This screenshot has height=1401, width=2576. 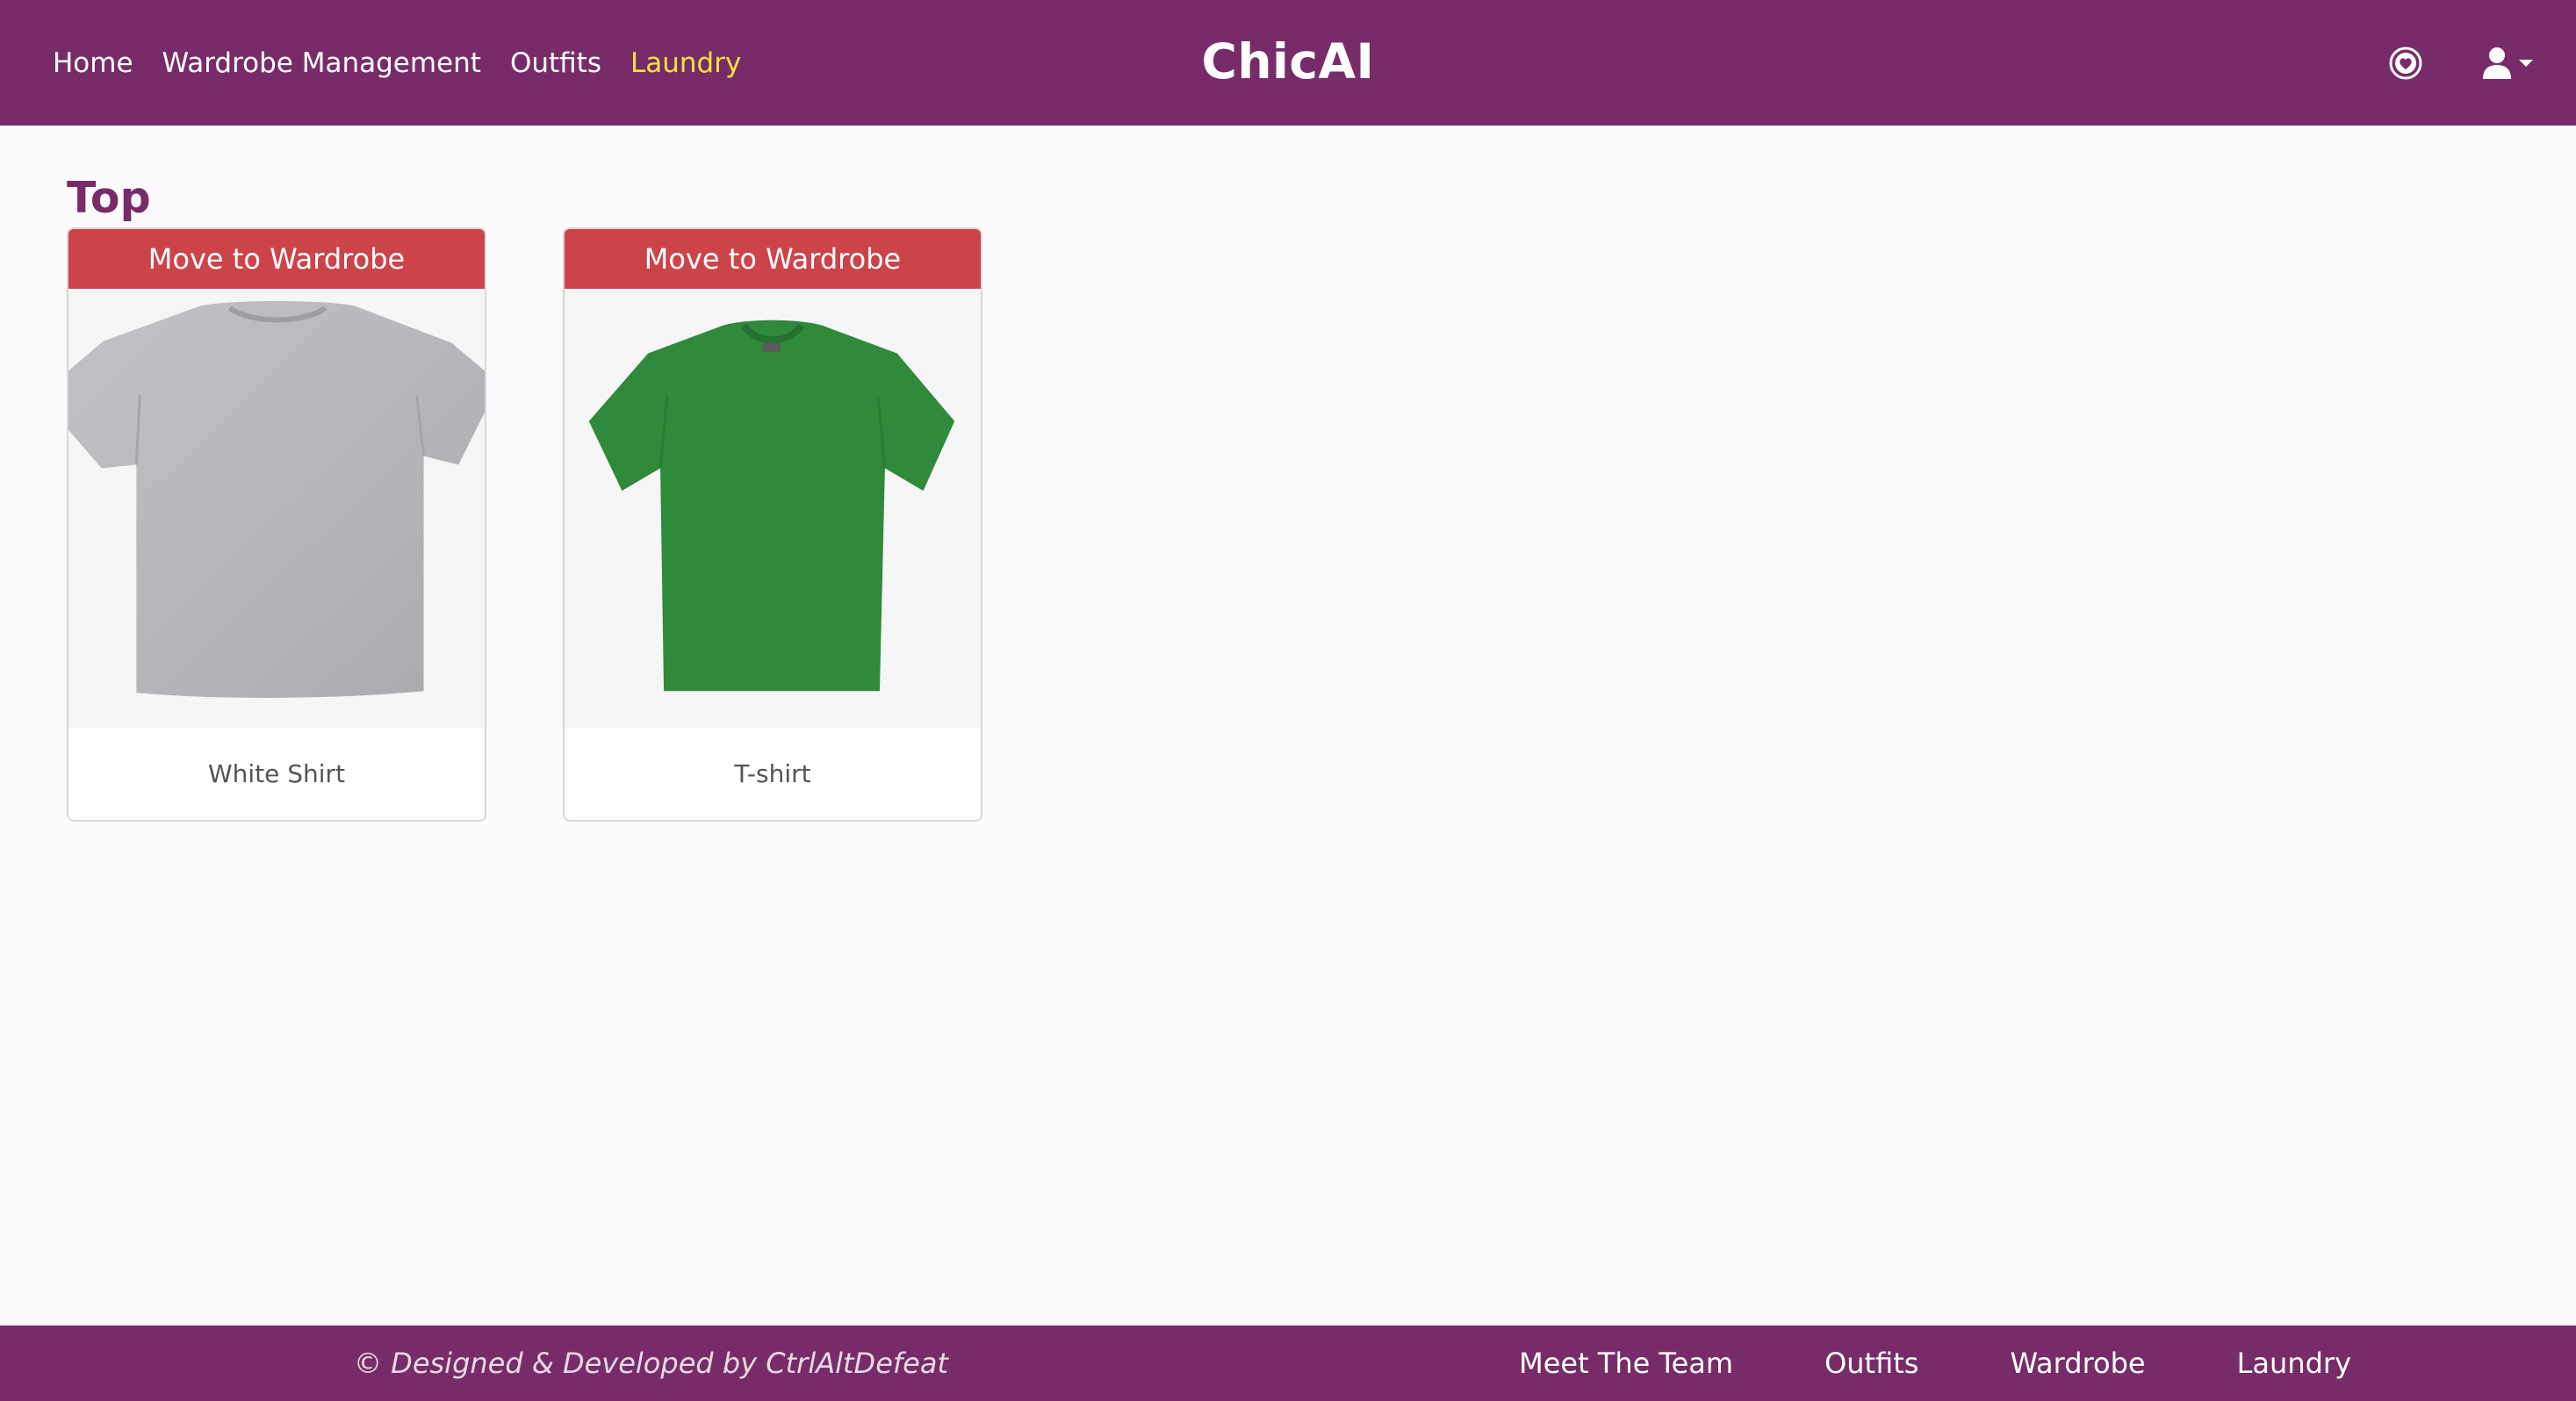 What do you see at coordinates (276, 499) in the screenshot?
I see `gray-tshirt-image` at bounding box center [276, 499].